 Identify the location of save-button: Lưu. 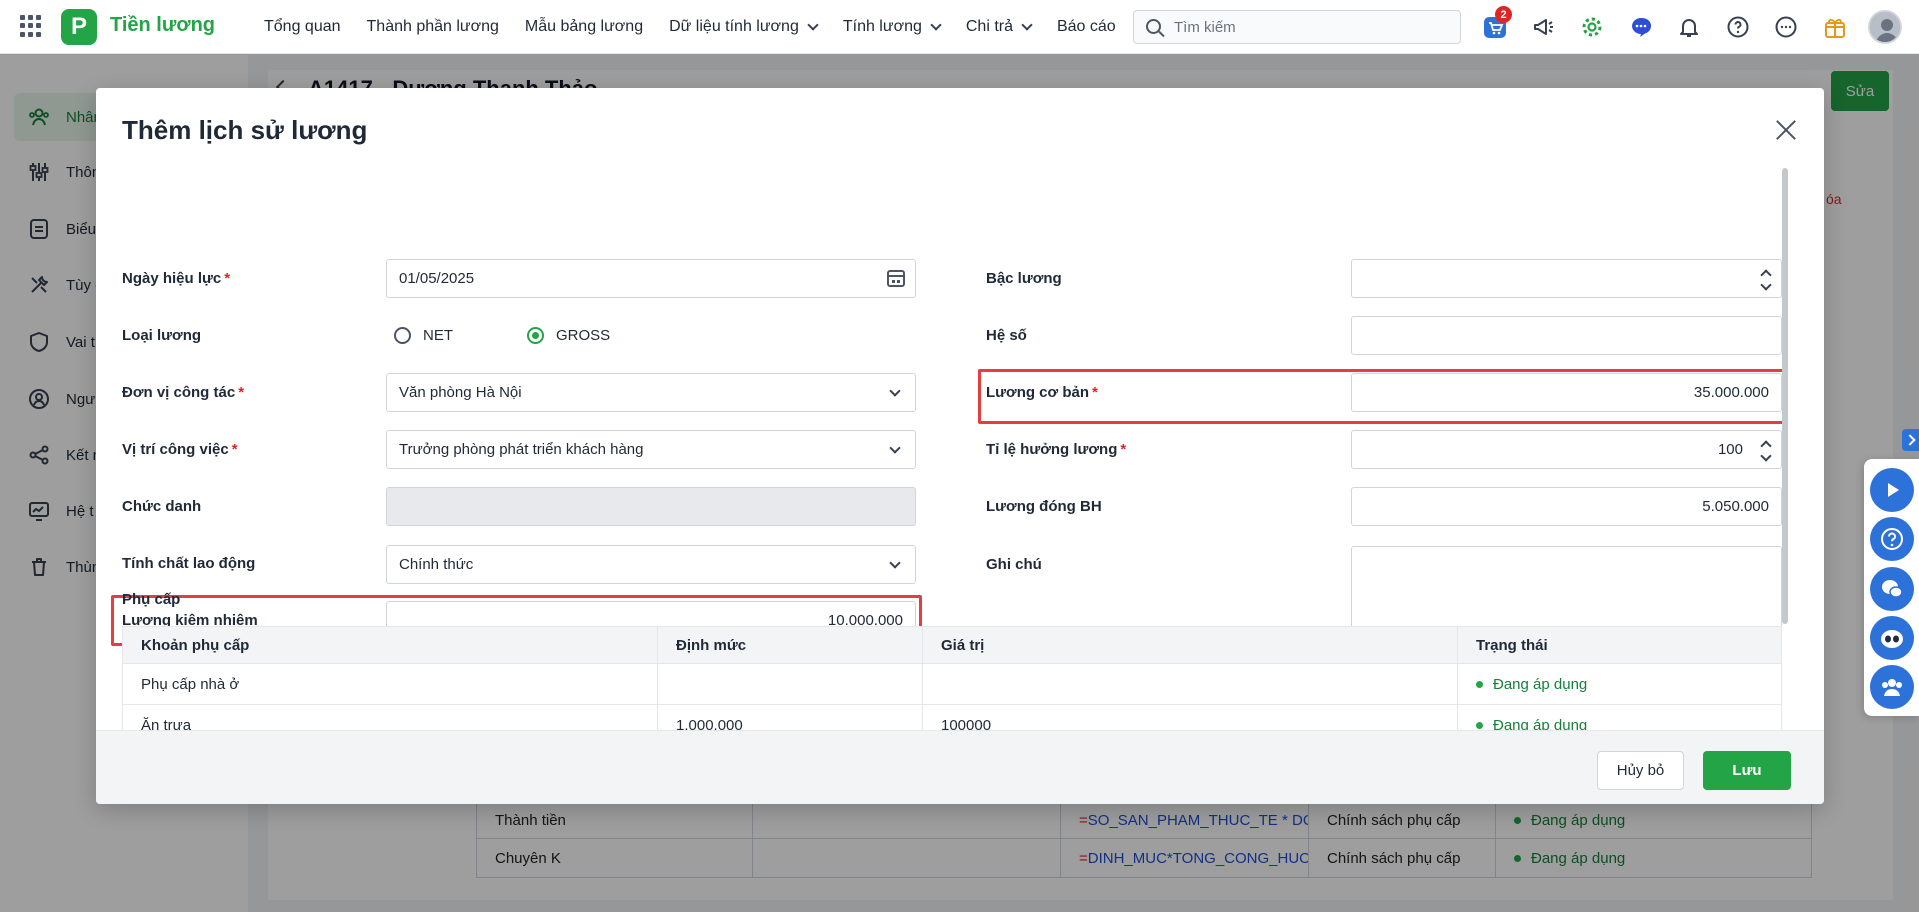
(1747, 770).